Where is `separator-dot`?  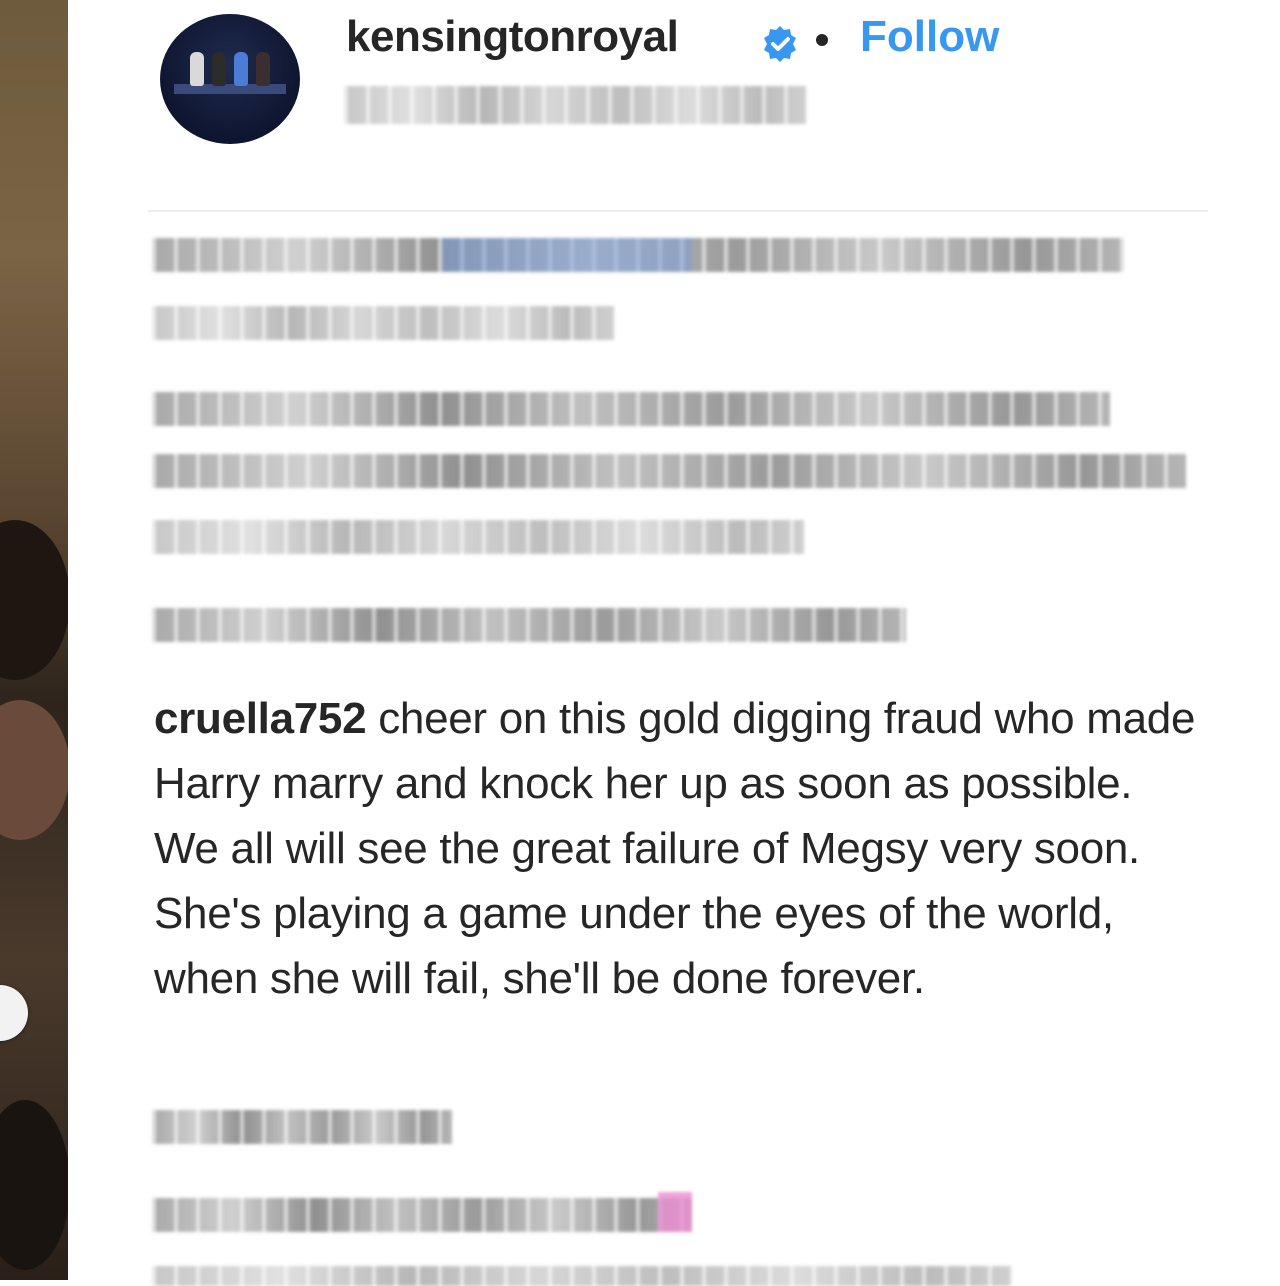
separator-dot is located at coordinates (822, 40).